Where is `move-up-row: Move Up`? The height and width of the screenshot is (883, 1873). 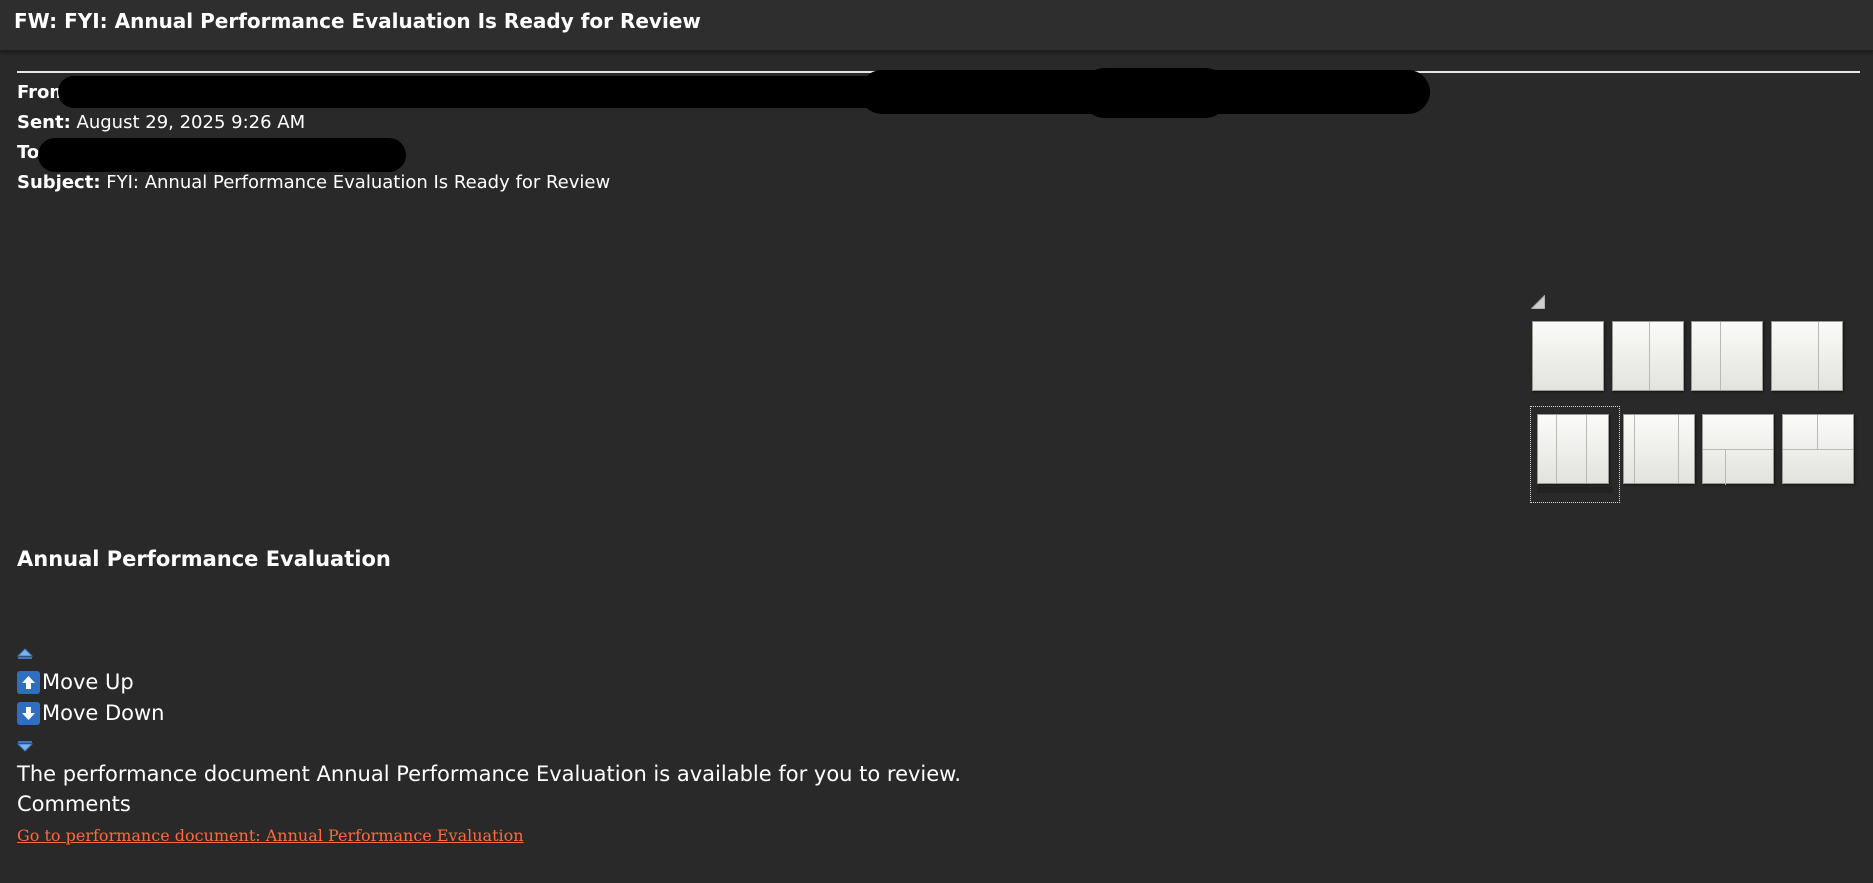
move-up-row: Move Up is located at coordinates (75, 682).